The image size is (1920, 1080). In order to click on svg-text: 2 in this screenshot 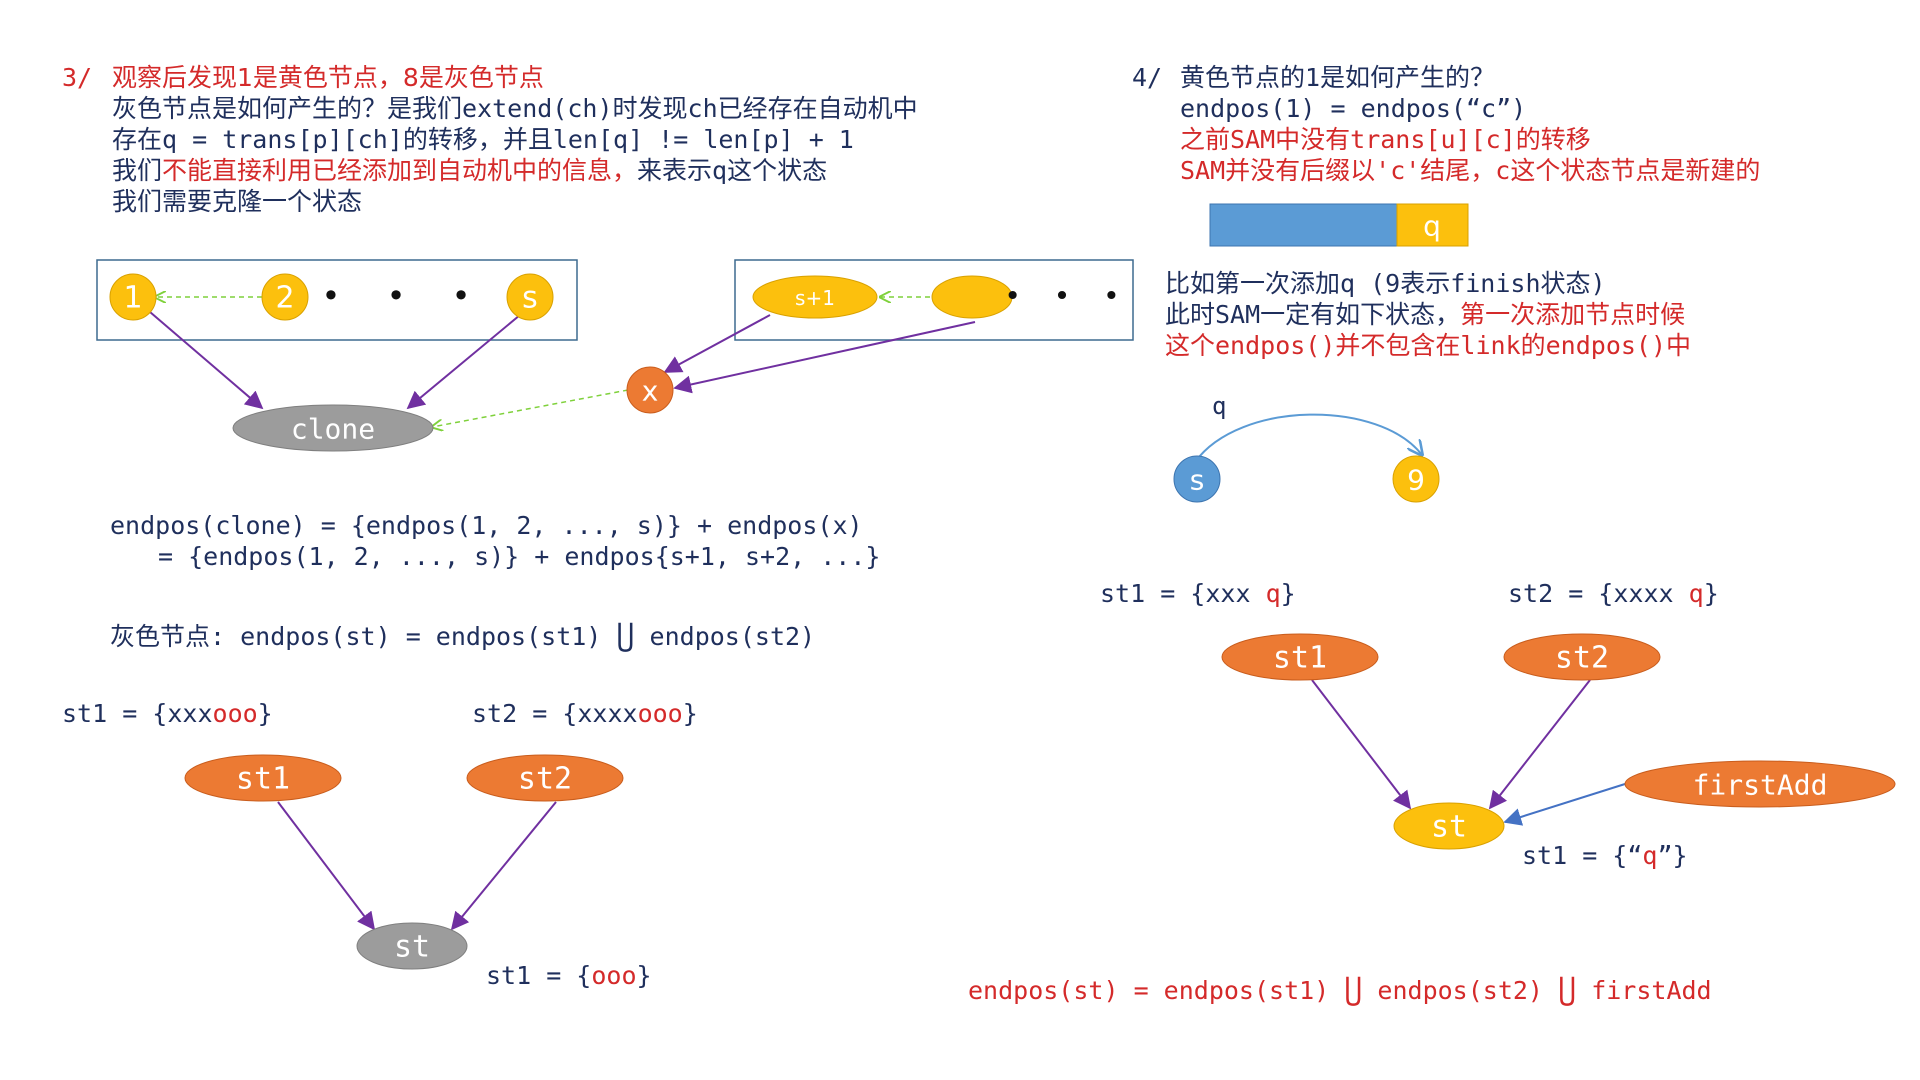, I will do `click(284, 298)`.